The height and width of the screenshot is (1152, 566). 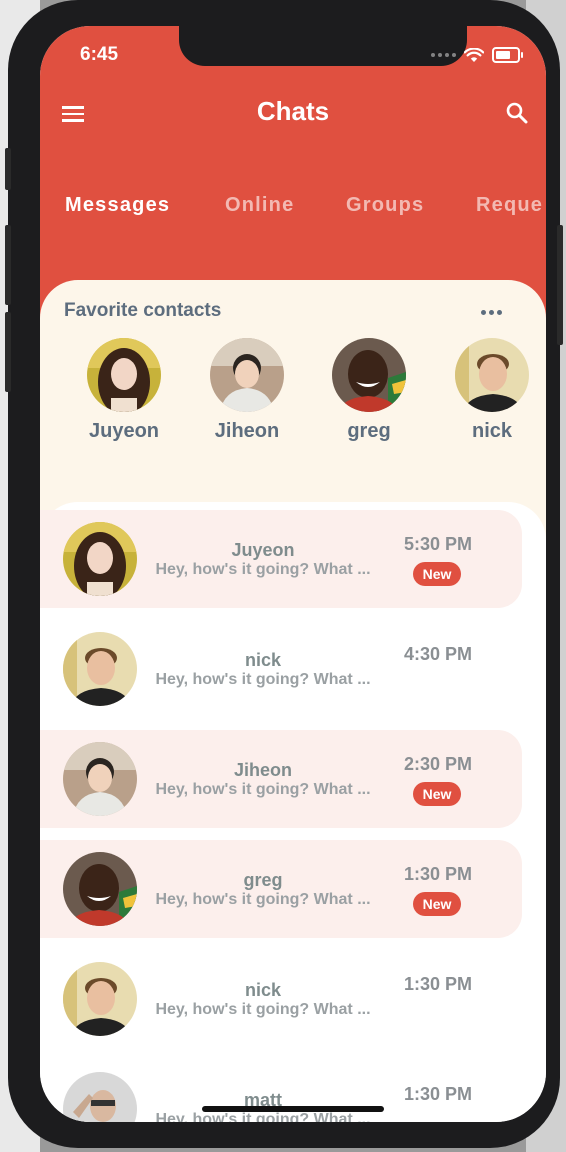 I want to click on wifi-icon, so click(x=474, y=54).